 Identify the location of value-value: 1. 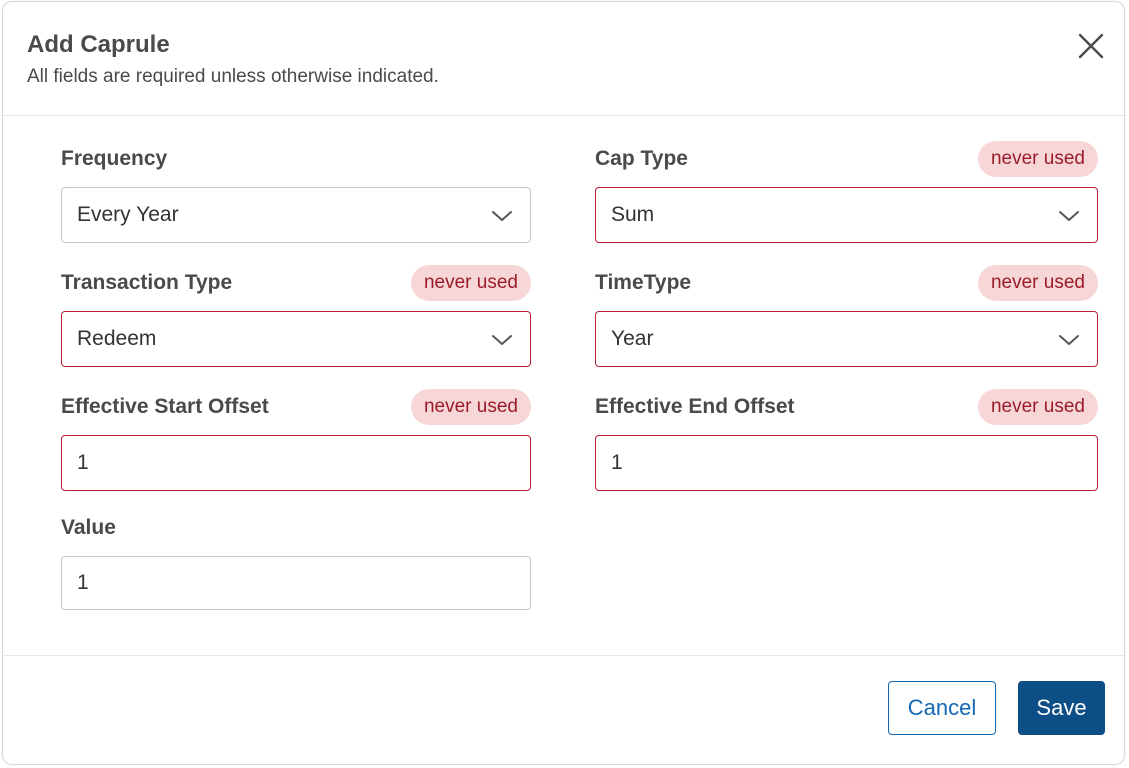
(83, 582).